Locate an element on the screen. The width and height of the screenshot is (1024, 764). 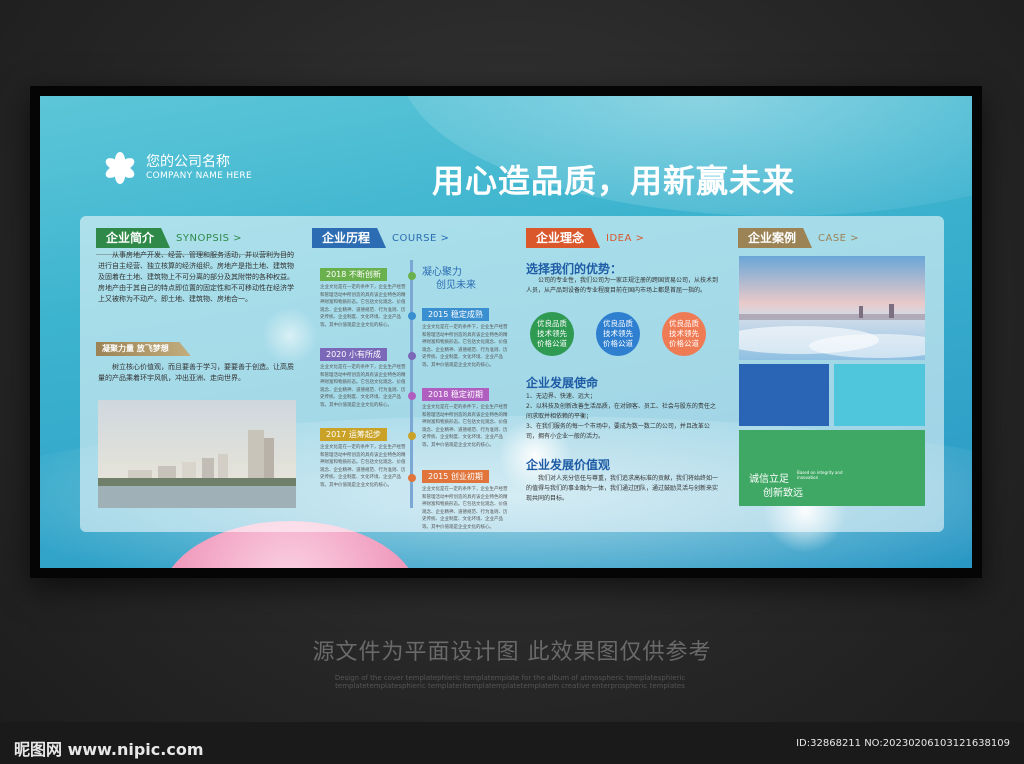
watermark-text: 源文件为平面设计图 此效果图仅供参考 is located at coordinates (512, 652).